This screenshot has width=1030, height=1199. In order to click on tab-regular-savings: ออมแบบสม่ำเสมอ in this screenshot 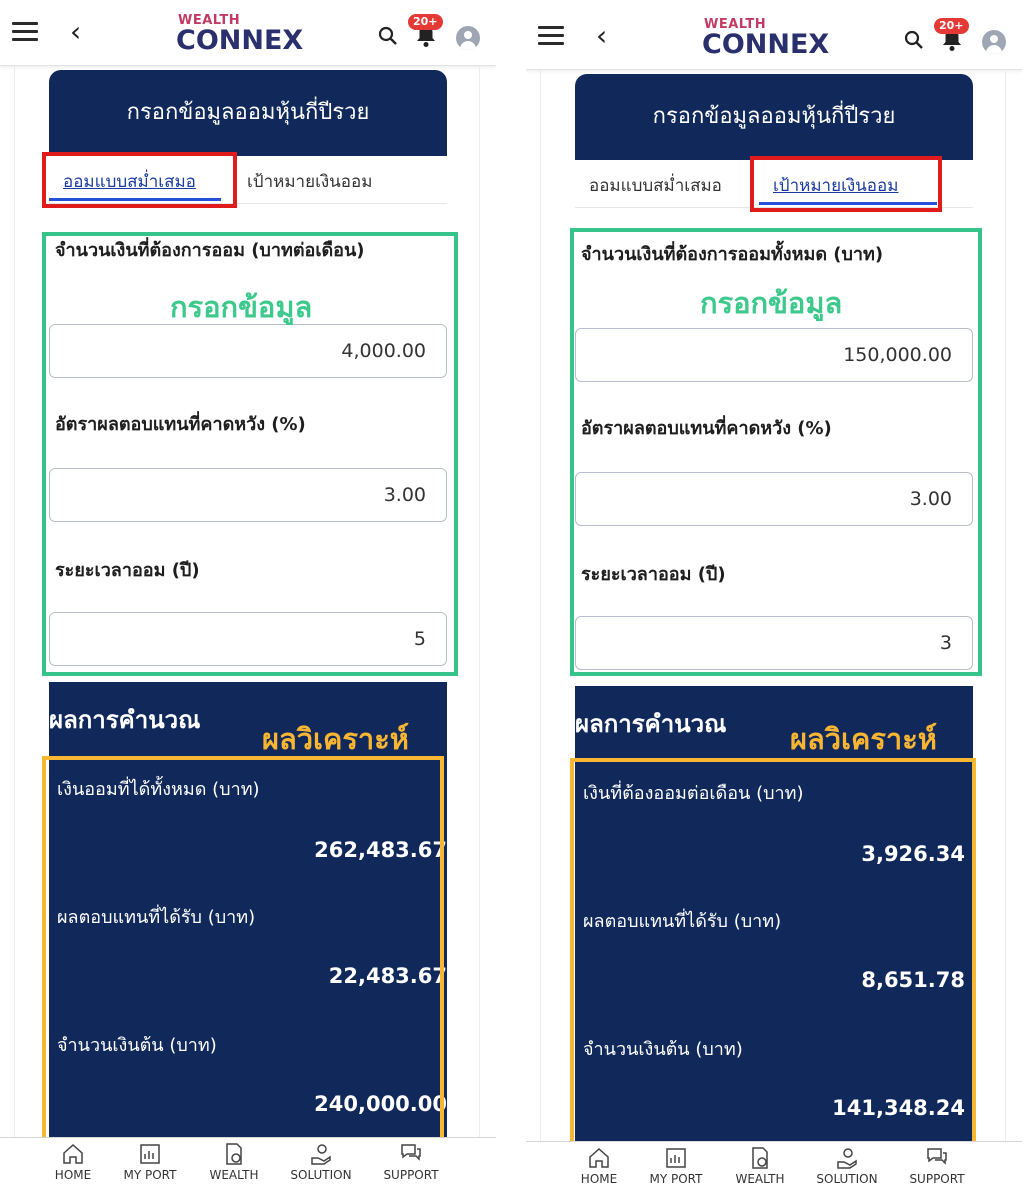, I will do `click(655, 185)`.